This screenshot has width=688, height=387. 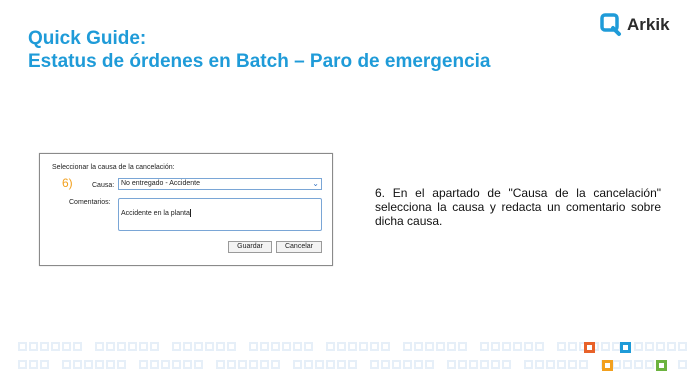 I want to click on save-button: Guardar, so click(x=250, y=247).